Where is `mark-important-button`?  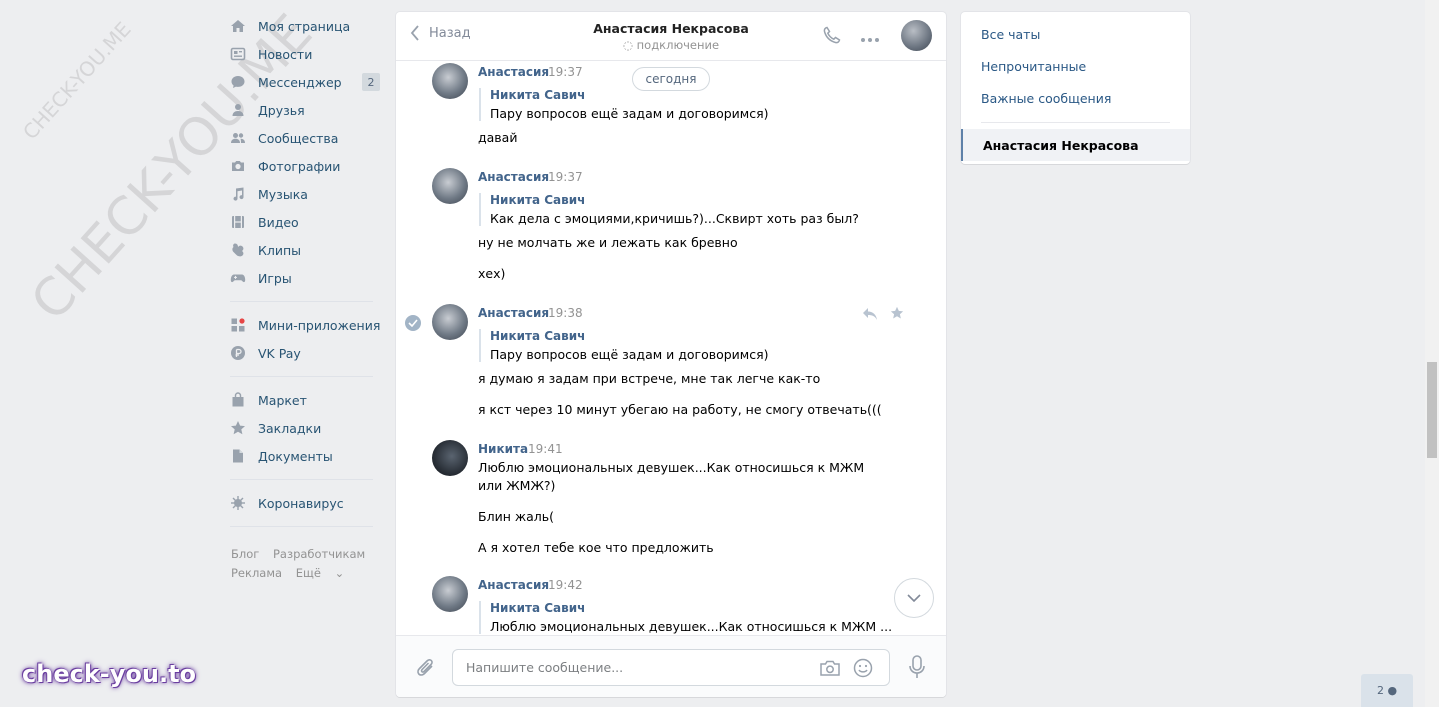 mark-important-button is located at coordinates (897, 315).